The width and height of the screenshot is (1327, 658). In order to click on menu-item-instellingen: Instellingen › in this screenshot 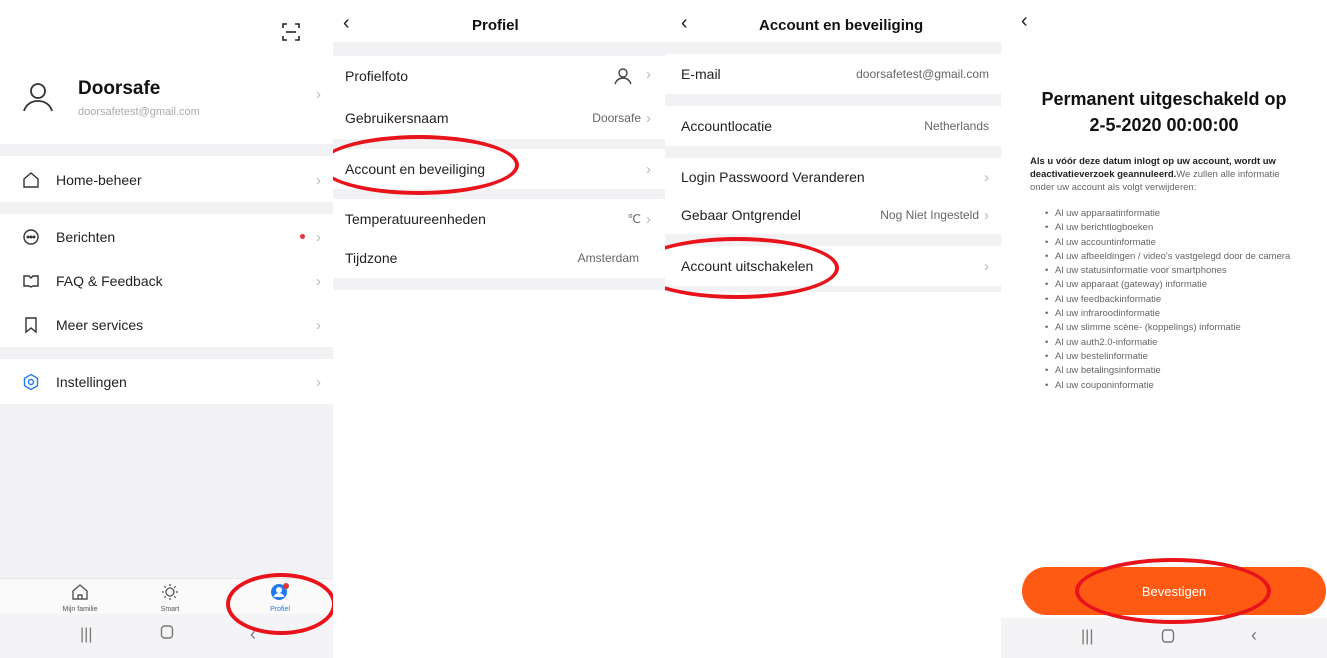, I will do `click(166, 382)`.